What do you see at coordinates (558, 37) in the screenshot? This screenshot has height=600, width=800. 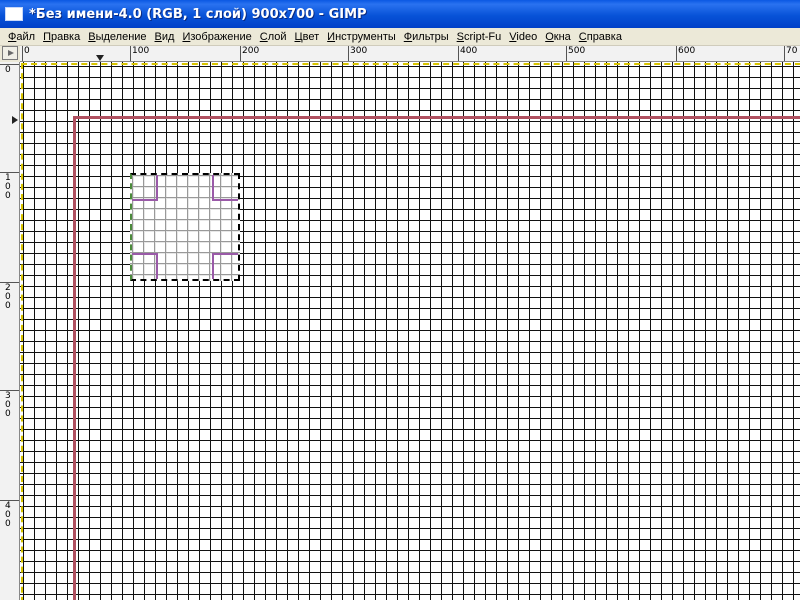 I see `menu-windows: Окна` at bounding box center [558, 37].